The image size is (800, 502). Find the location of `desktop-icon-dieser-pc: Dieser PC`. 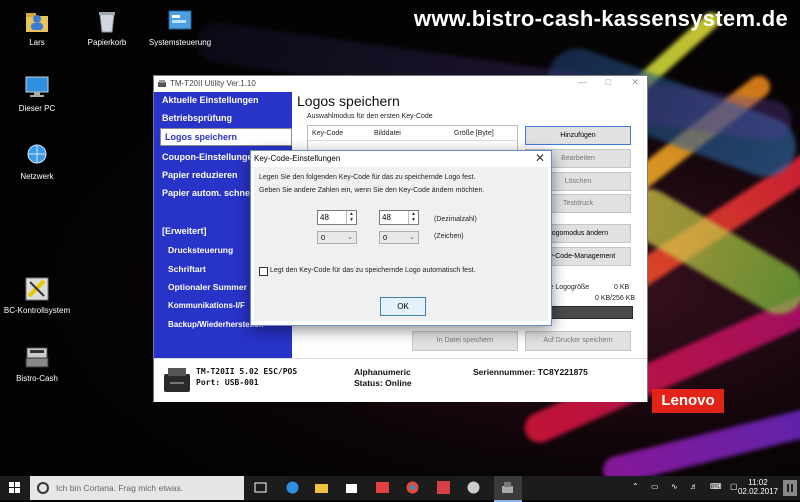

desktop-icon-dieser-pc: Dieser PC is located at coordinates (37, 93).